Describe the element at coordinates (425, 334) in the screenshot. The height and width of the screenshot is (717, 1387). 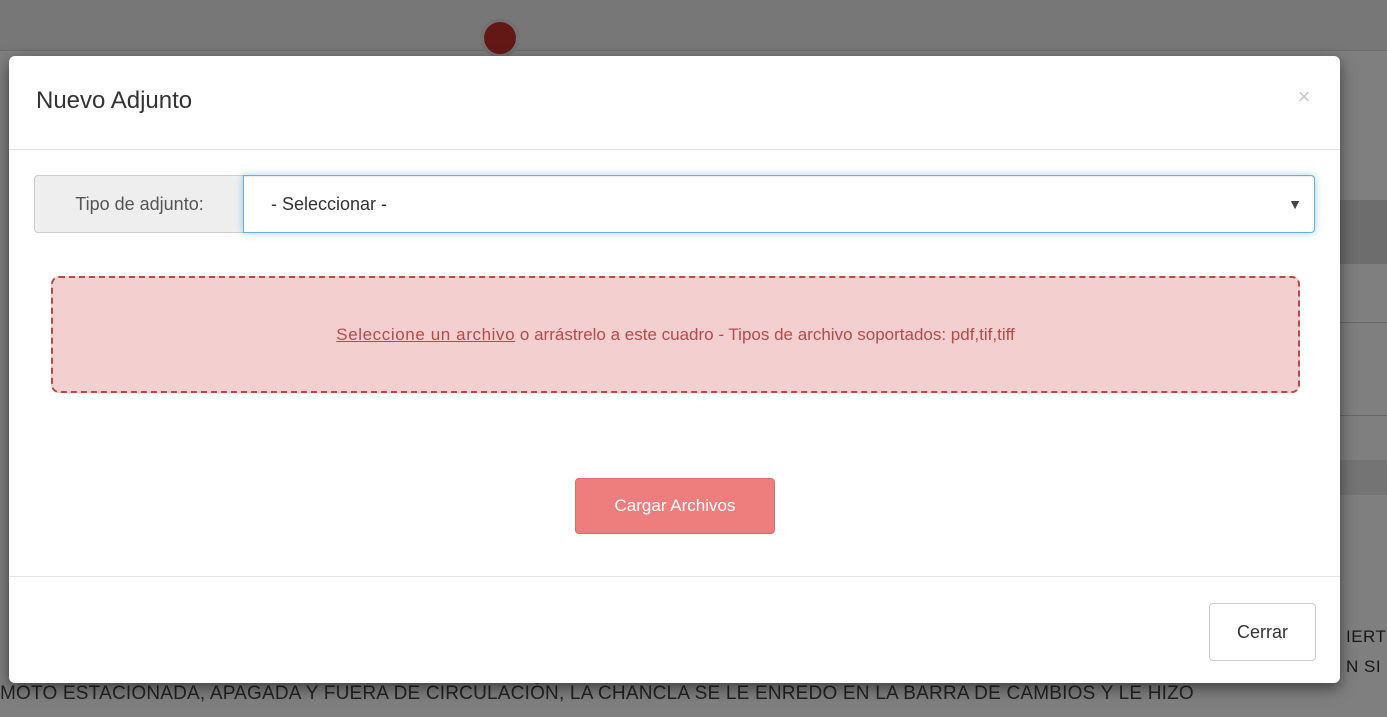
I see `select-file-link: Seleccione un archivo` at that location.